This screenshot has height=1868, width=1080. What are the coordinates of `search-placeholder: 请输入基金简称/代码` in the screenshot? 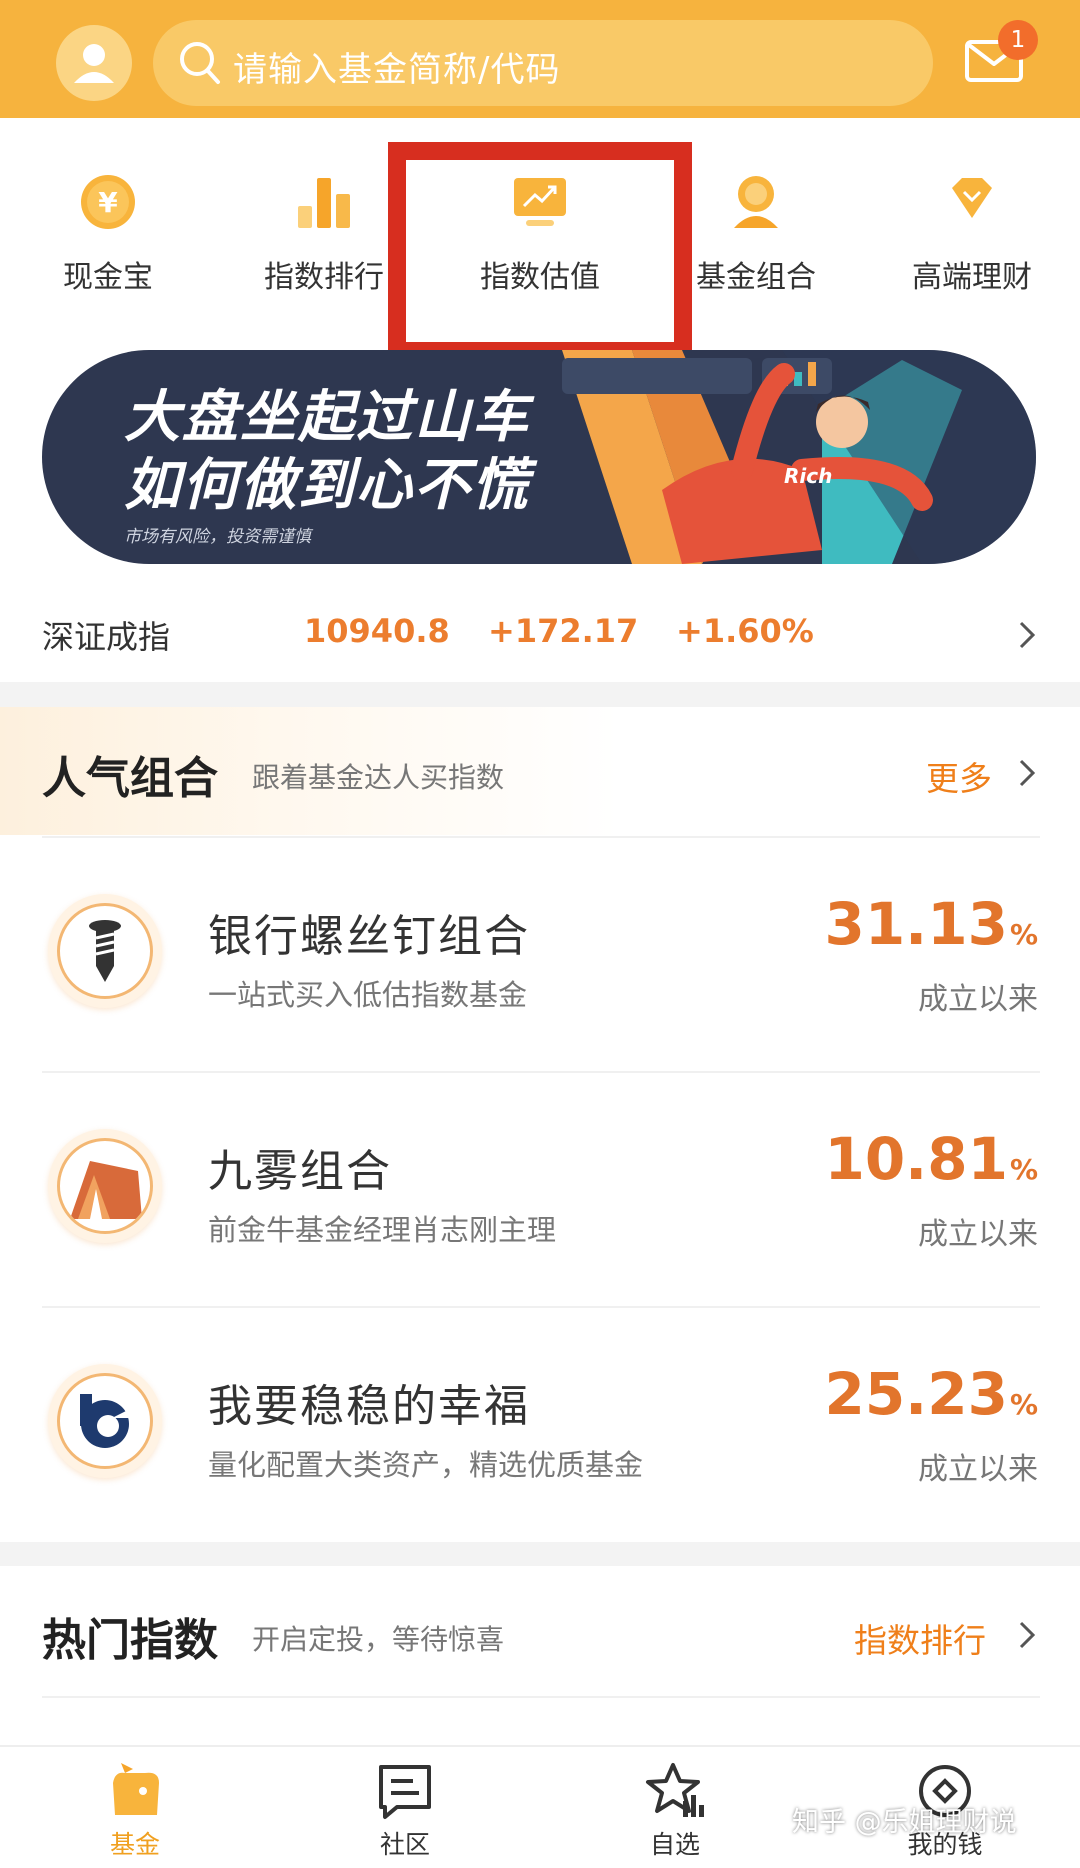 It's located at (397, 70).